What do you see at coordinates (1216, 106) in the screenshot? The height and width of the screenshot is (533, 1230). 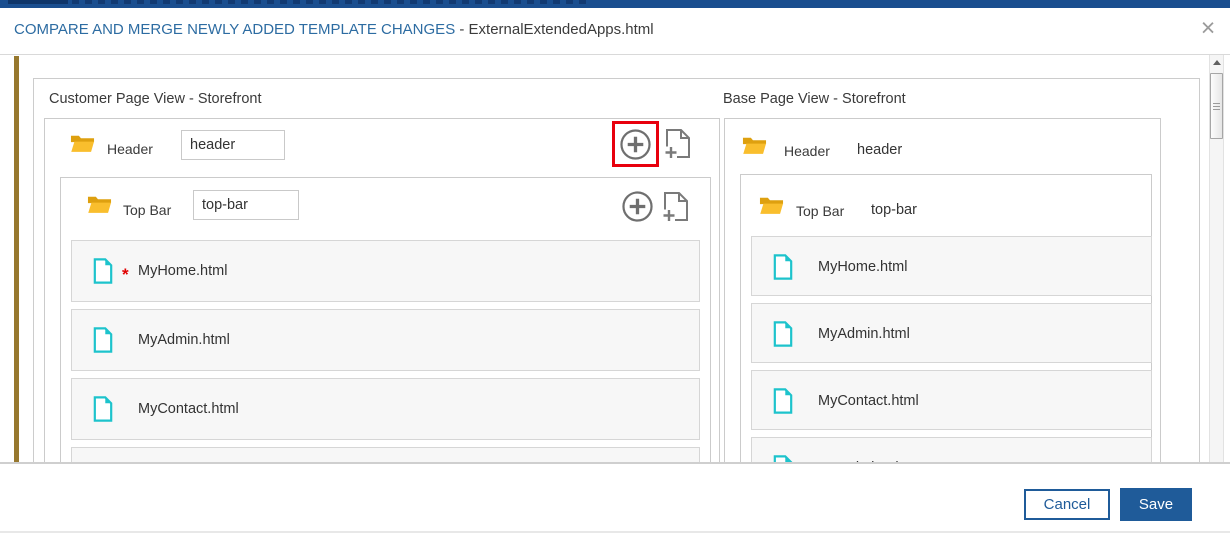 I see `scrollbar-thumb` at bounding box center [1216, 106].